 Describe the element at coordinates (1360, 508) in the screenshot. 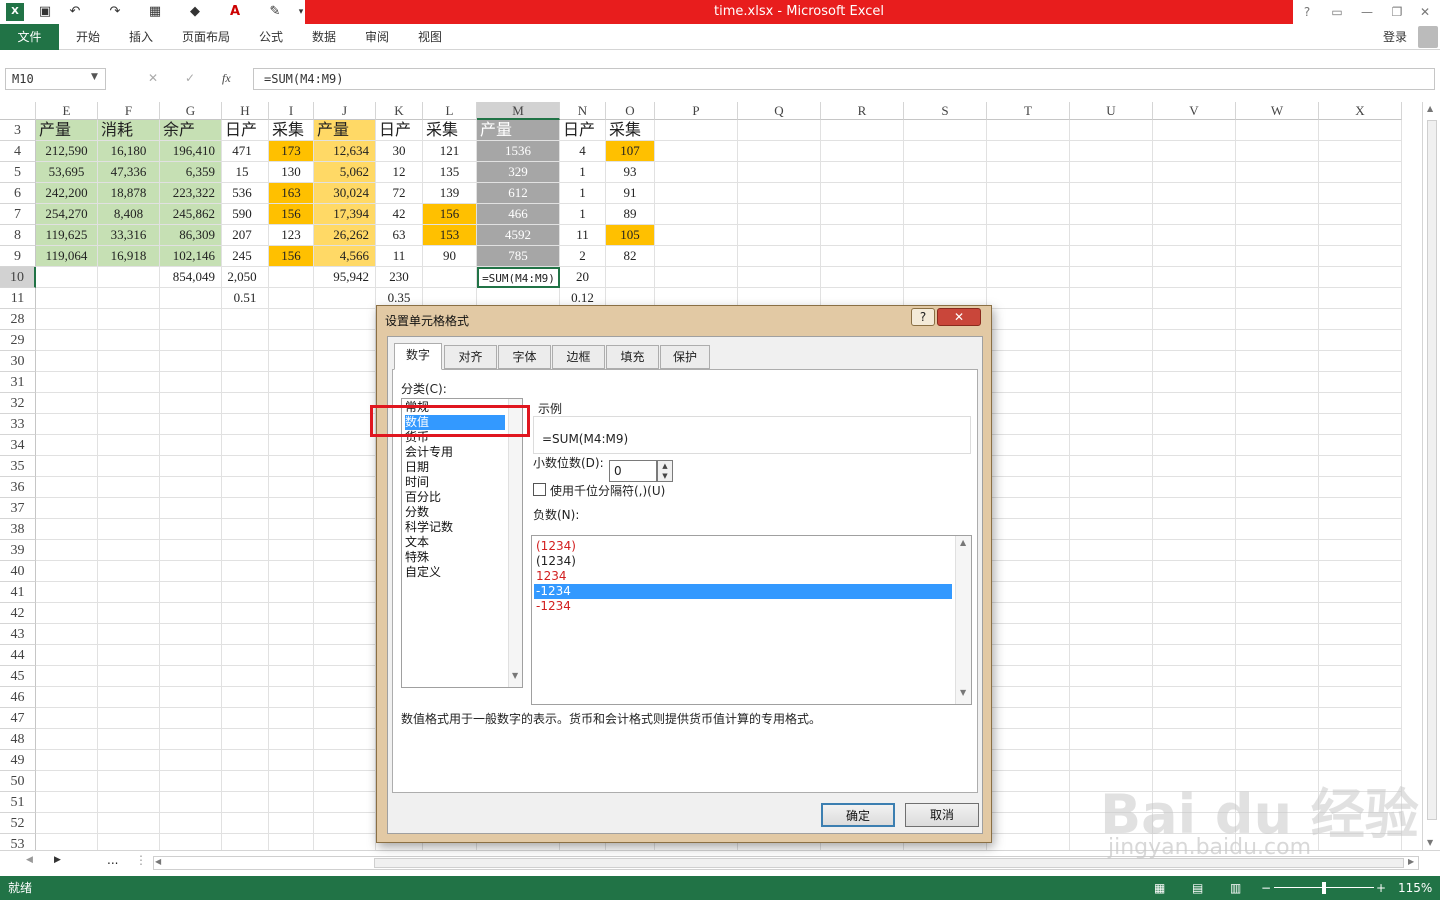

I see `cell-X37` at that location.